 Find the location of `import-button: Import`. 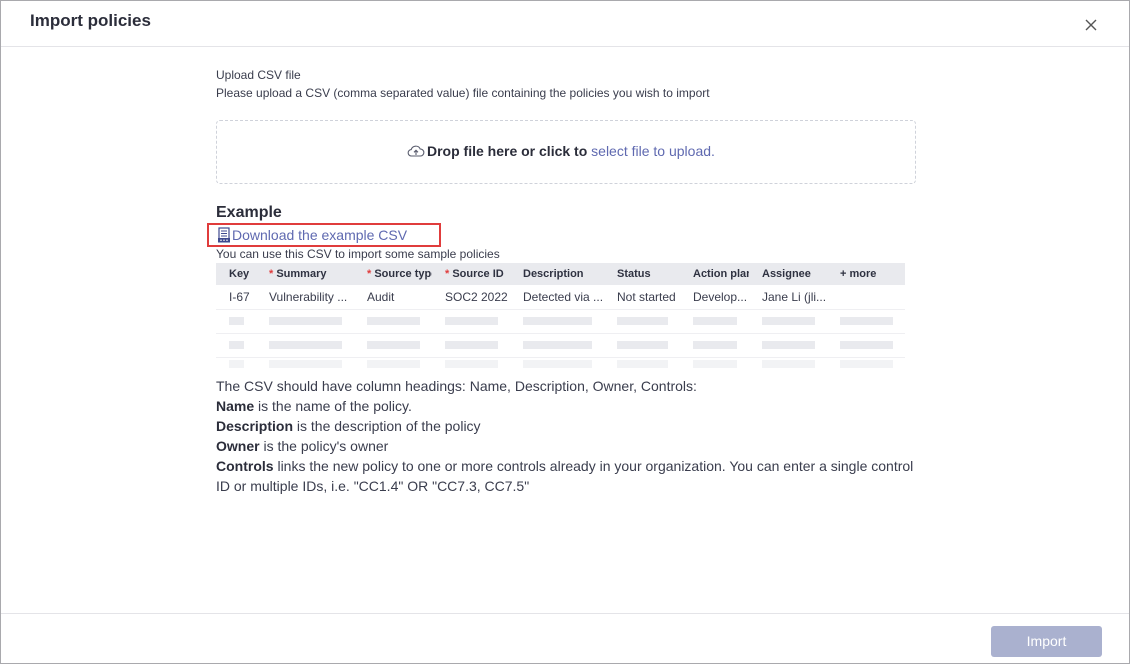

import-button: Import is located at coordinates (1046, 641).